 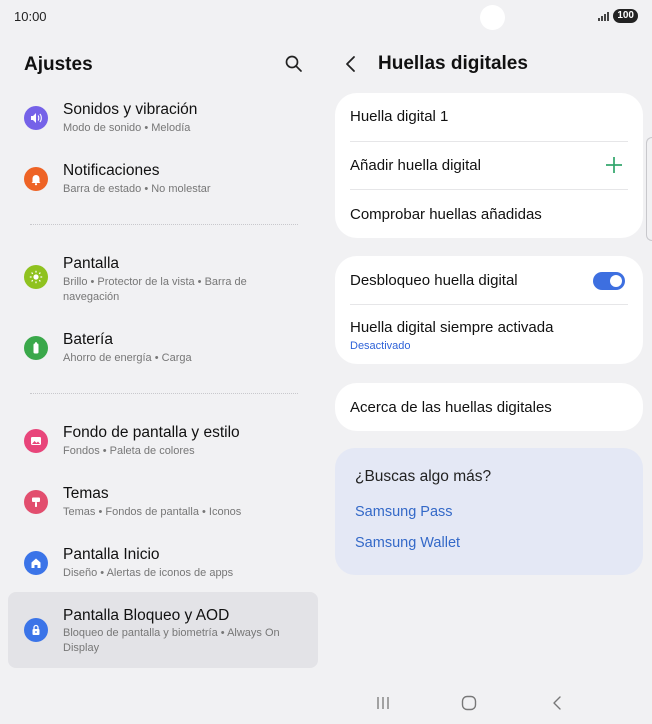 What do you see at coordinates (163, 349) in the screenshot?
I see `settings-item-battery: Batería Ahorro de energía • Carga` at bounding box center [163, 349].